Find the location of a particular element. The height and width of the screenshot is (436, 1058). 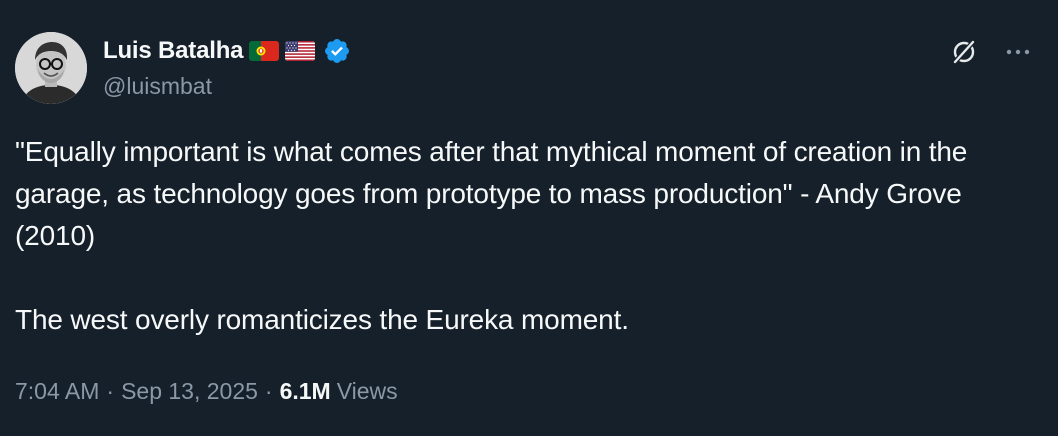

tweet-date: Sep 13, 2025 is located at coordinates (189, 391).